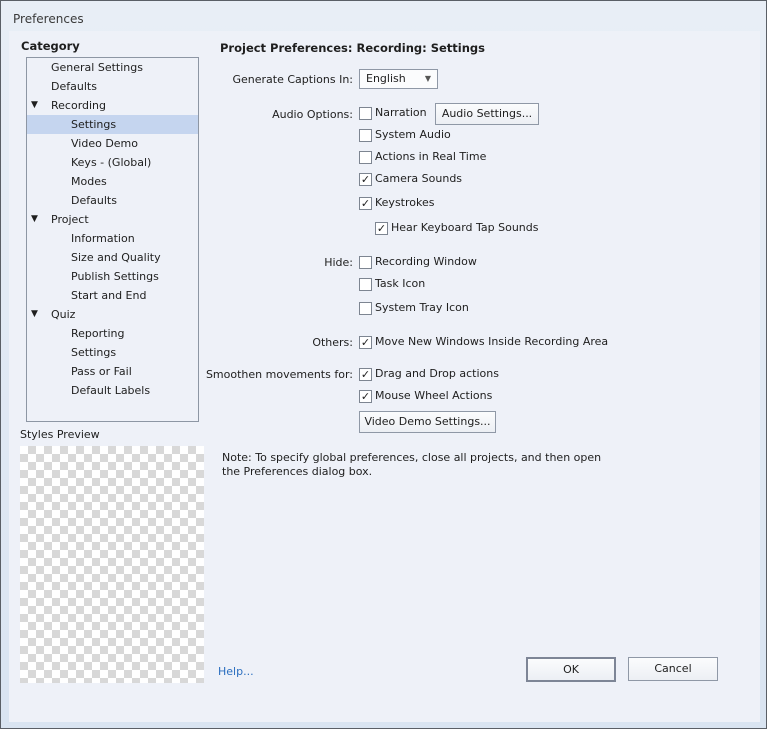 The height and width of the screenshot is (729, 767). What do you see at coordinates (332, 342) in the screenshot?
I see `others-label: Others:` at bounding box center [332, 342].